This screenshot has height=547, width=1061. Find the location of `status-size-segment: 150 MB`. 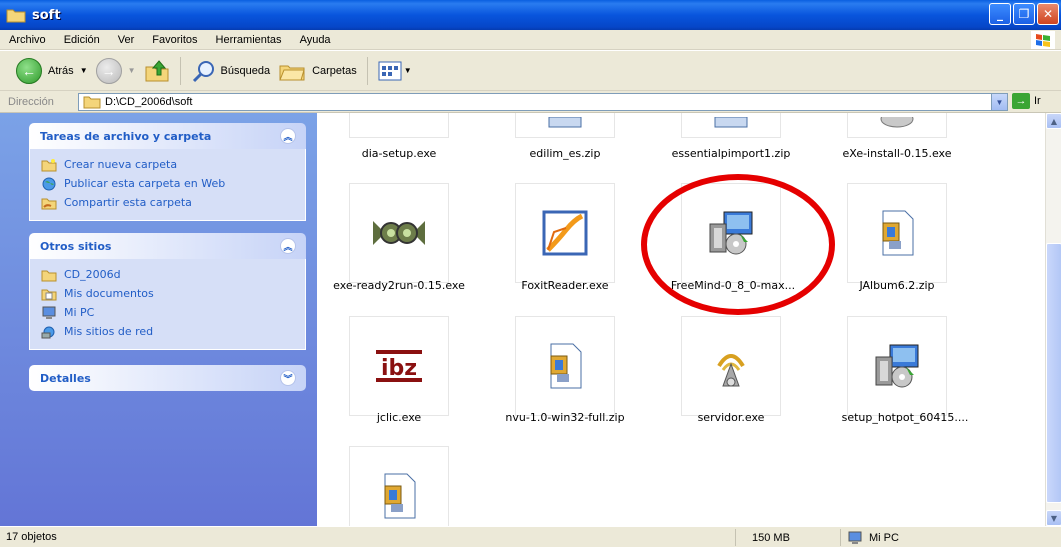

status-size-segment: 150 MB is located at coordinates (787, 537).